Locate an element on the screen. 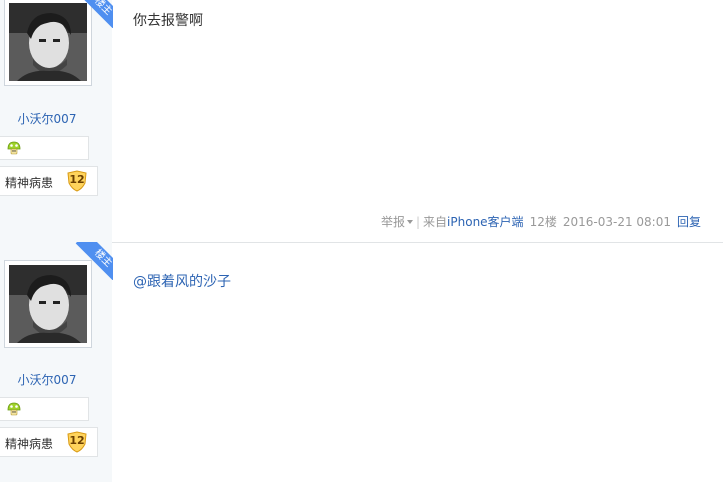 This screenshot has width=723, height=482. source-client-link: iPhone客户端 is located at coordinates (485, 222).